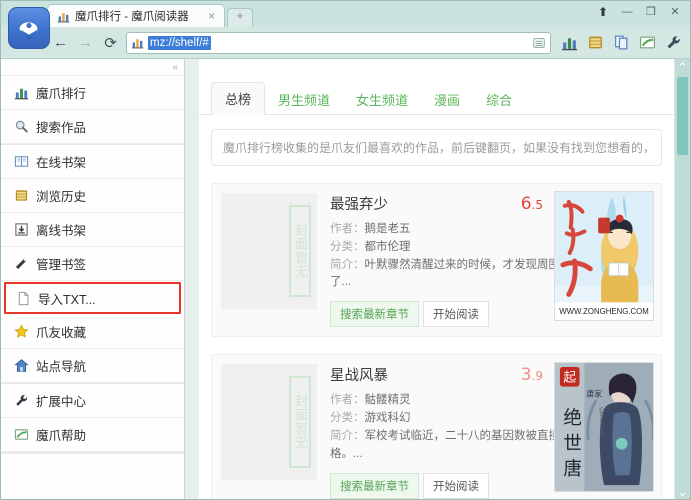  Describe the element at coordinates (92, 401) in the screenshot. I see `sidebar-item-extensions: 扩展中心` at that location.